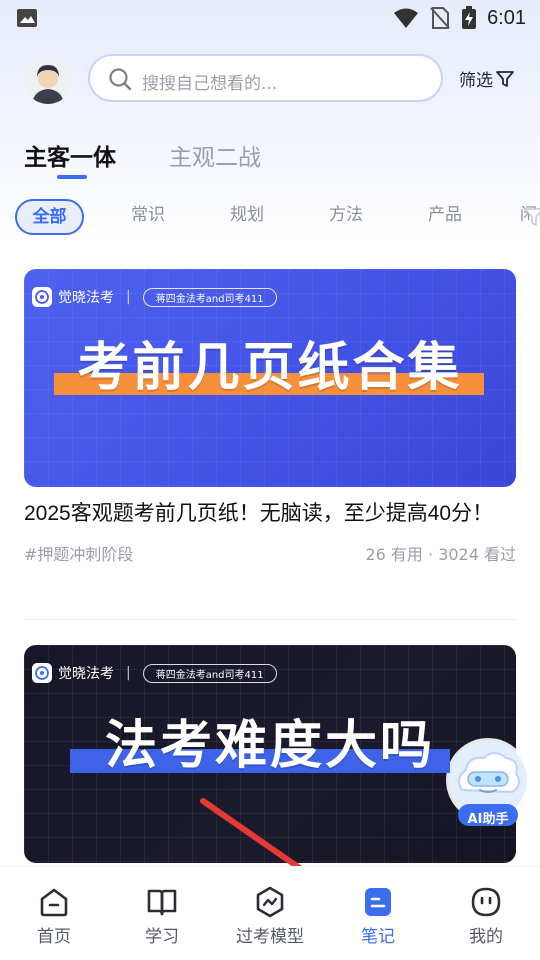 The width and height of the screenshot is (540, 960). I want to click on chip-planning: 规划, so click(247, 217).